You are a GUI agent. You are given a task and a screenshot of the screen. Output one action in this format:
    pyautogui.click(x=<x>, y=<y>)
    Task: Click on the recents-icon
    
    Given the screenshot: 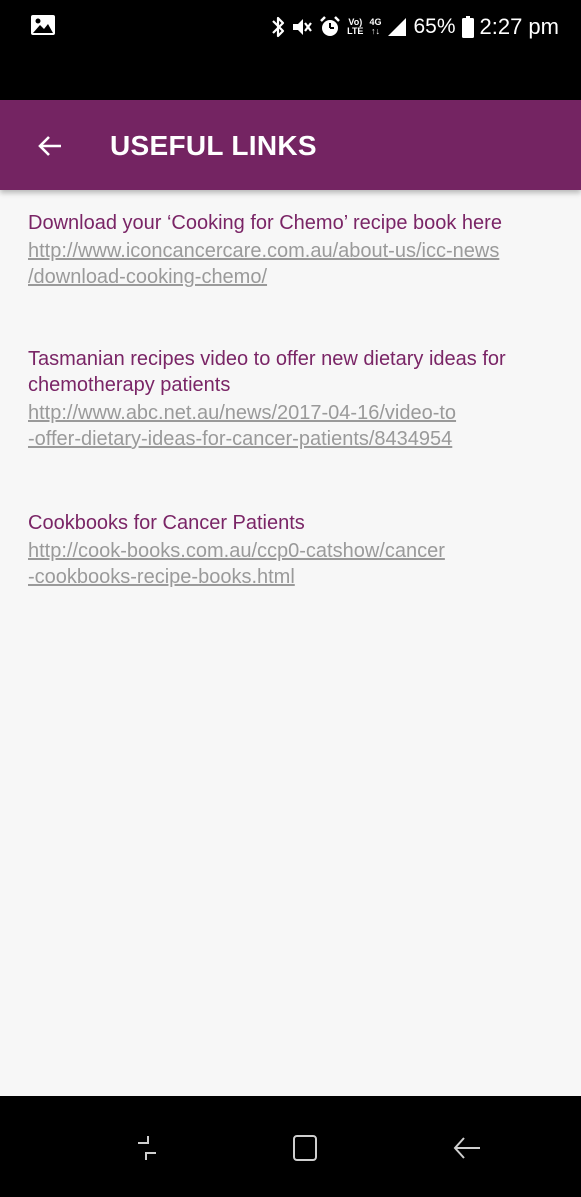 What is the action you would take?
    pyautogui.click(x=147, y=1148)
    